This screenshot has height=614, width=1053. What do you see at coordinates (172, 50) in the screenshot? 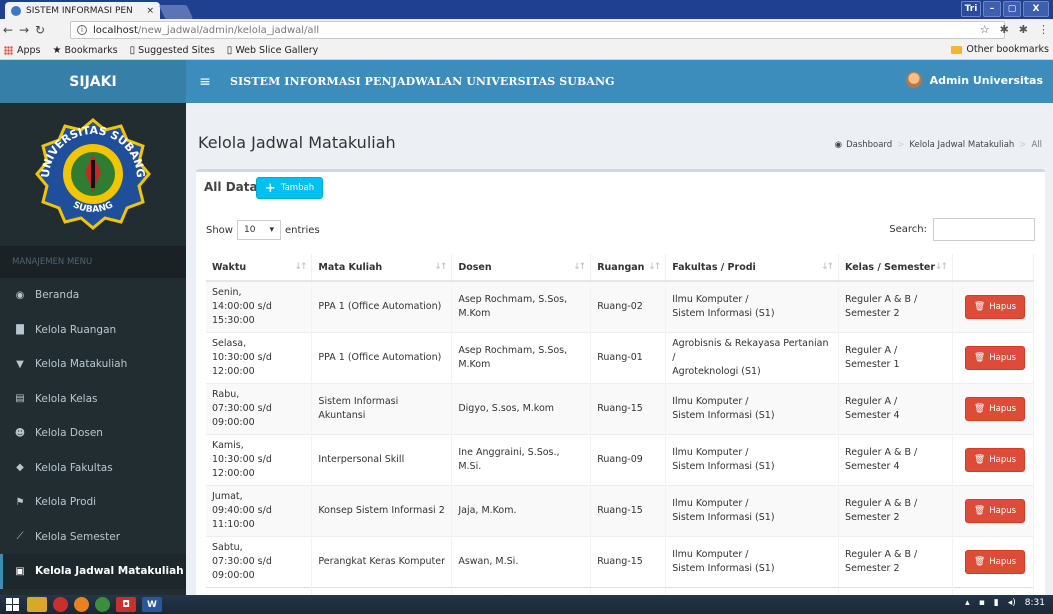
I see `bookmark-suggested-sites: ▯ Suggested Sites` at bounding box center [172, 50].